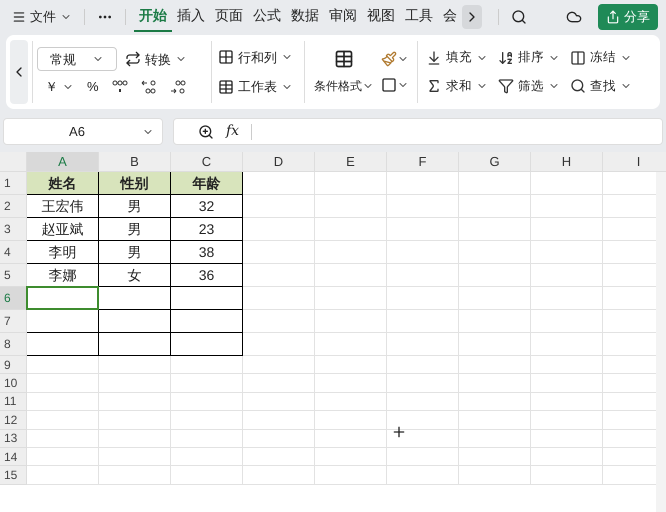 The image size is (666, 512). Describe the element at coordinates (178, 87) in the screenshot. I see `increase-decimal-icon` at that location.